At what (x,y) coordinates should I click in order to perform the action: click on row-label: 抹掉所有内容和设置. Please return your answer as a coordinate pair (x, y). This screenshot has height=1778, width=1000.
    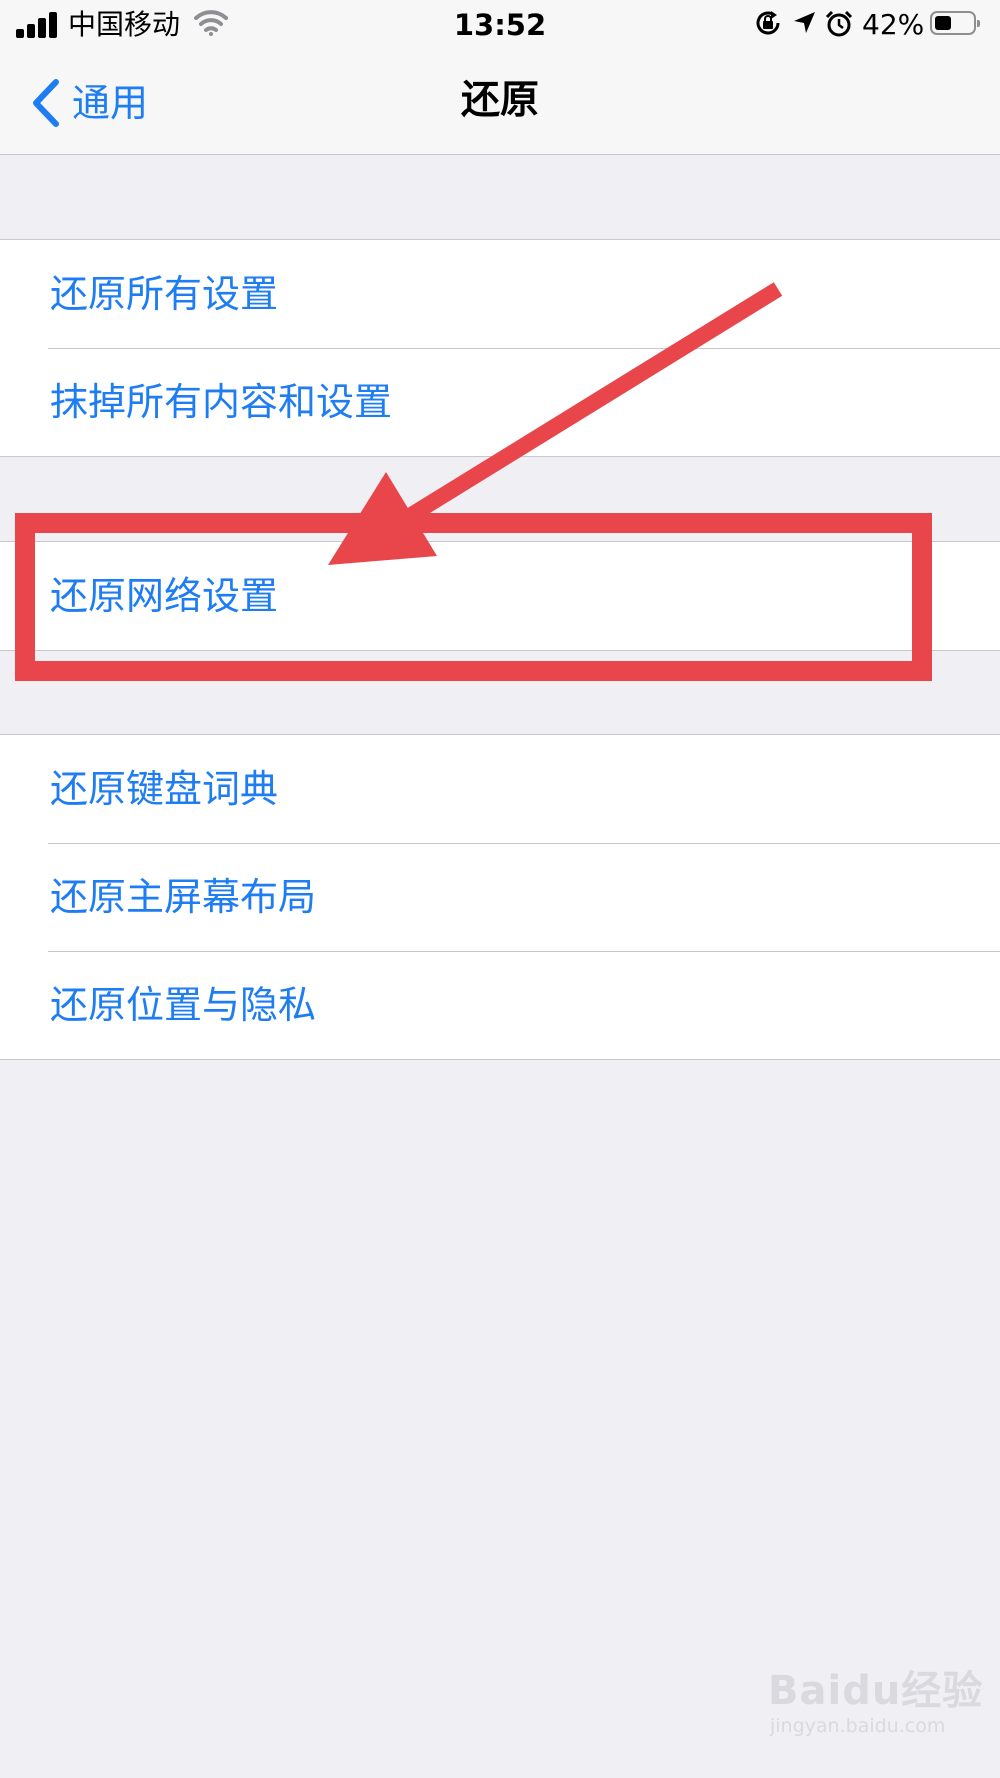
    Looking at the image, I should click on (221, 402).